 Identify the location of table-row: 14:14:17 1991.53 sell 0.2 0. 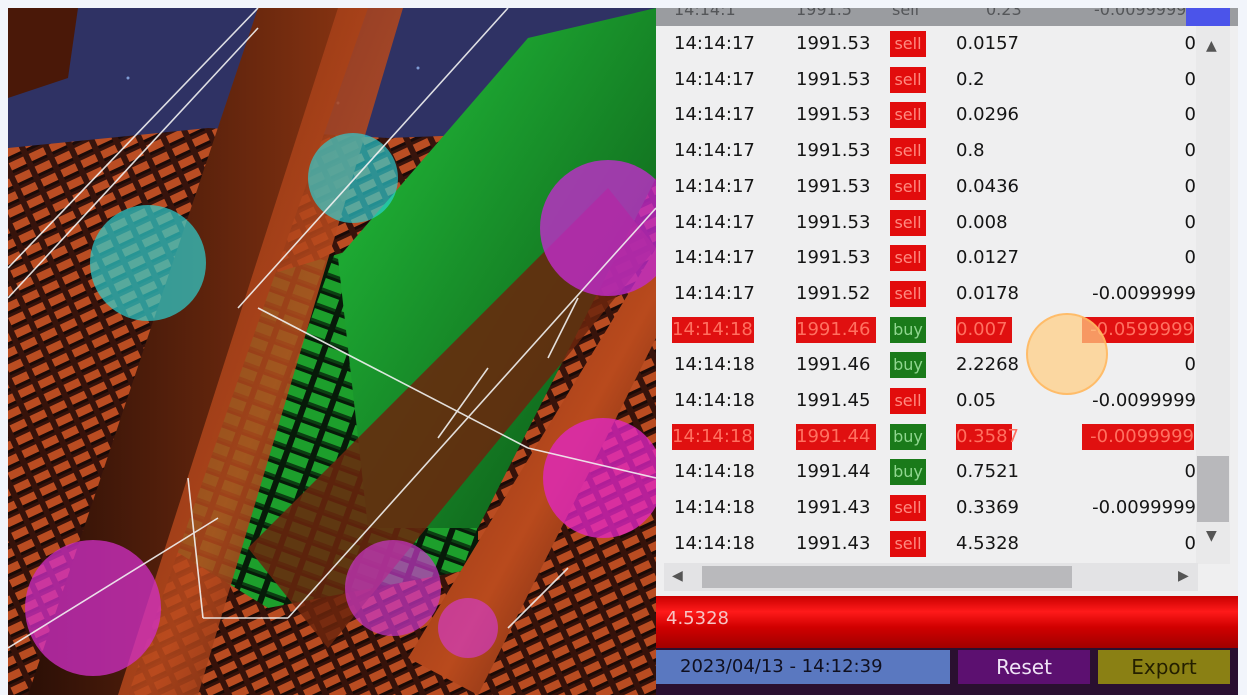
(926, 80).